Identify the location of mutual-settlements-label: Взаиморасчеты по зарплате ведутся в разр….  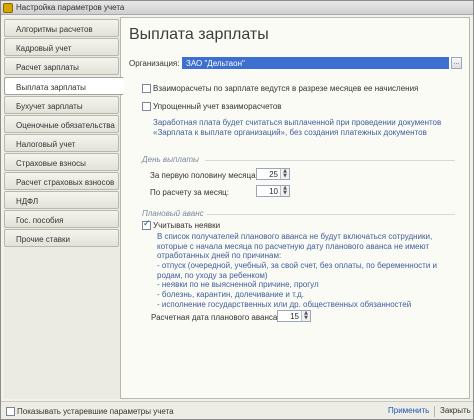
(286, 88).